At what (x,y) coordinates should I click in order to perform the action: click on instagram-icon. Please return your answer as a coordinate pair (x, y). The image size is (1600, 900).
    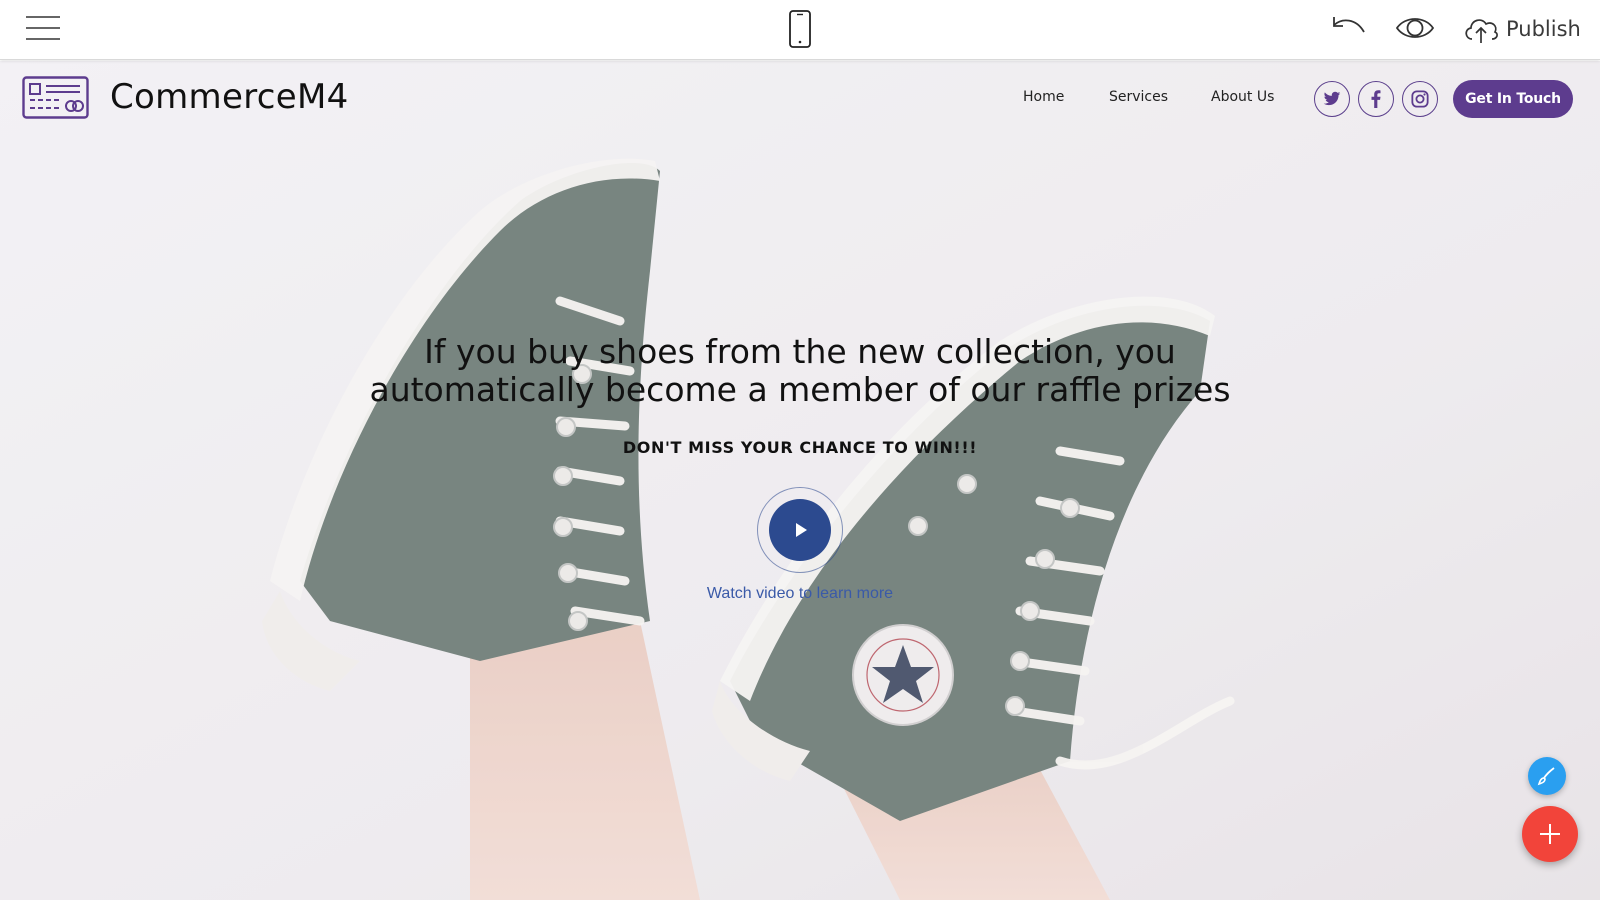
    Looking at the image, I should click on (1420, 99).